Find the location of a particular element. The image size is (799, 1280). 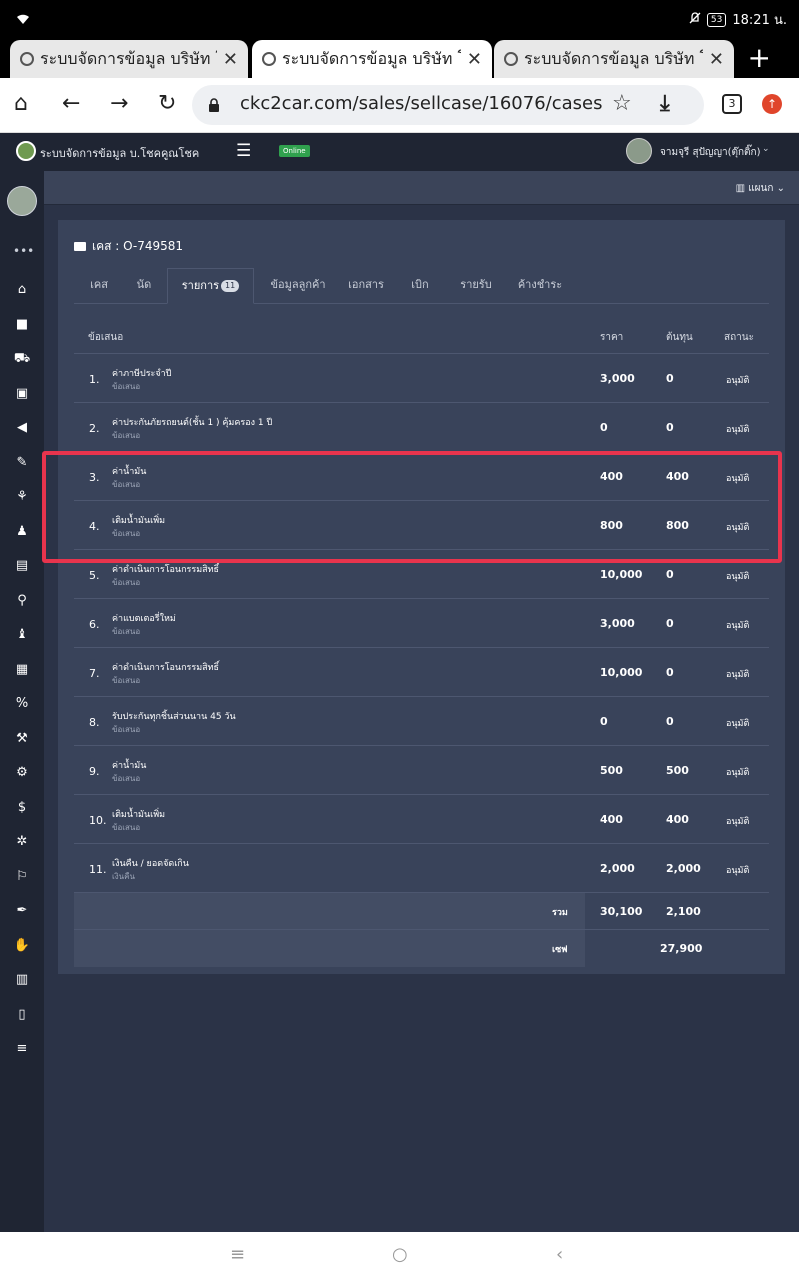

net-label: เซฟ is located at coordinates (560, 950).